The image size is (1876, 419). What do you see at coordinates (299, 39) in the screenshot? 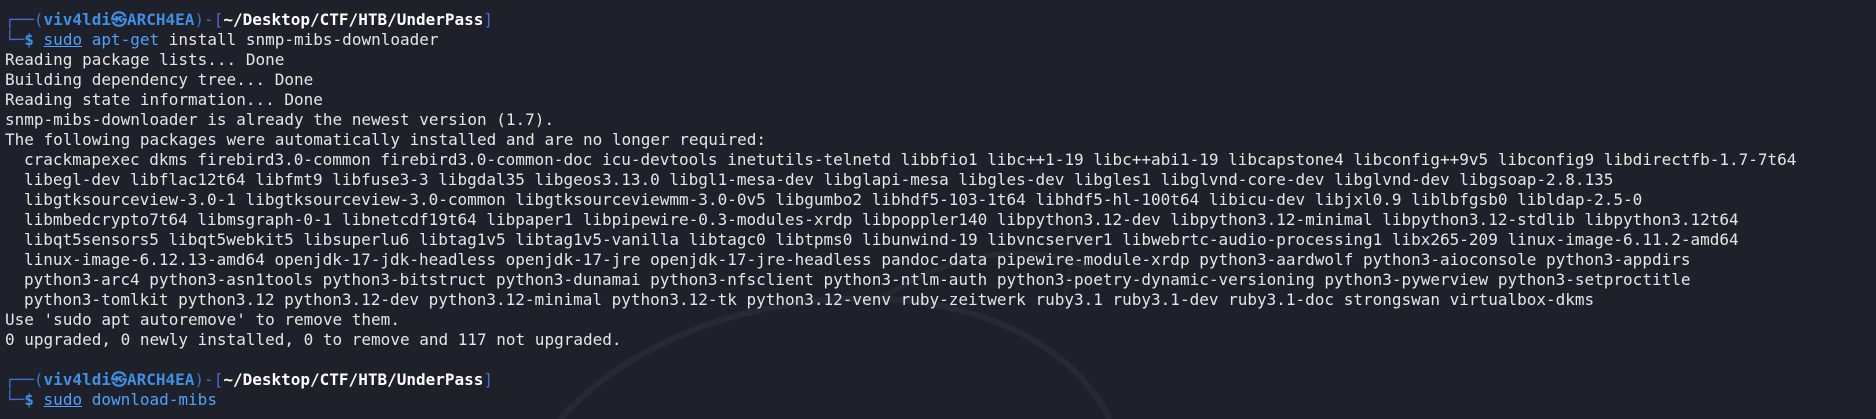
I see `command-args: install snmp-mibs-downloader` at bounding box center [299, 39].